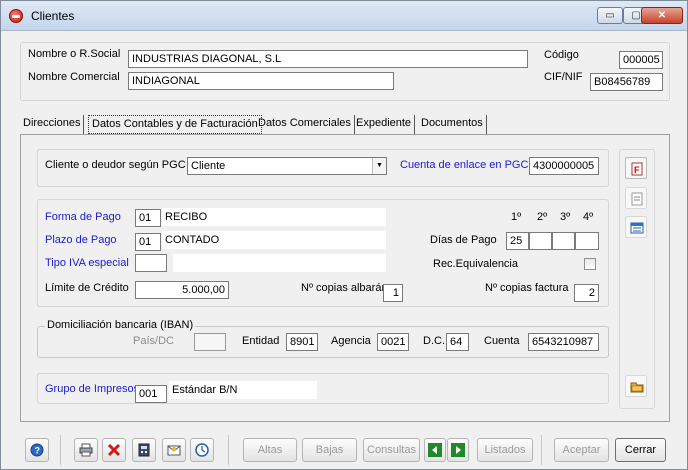 This screenshot has height=470, width=688. What do you see at coordinates (384, 124) in the screenshot?
I see `tab-expediente: Expediente` at bounding box center [384, 124].